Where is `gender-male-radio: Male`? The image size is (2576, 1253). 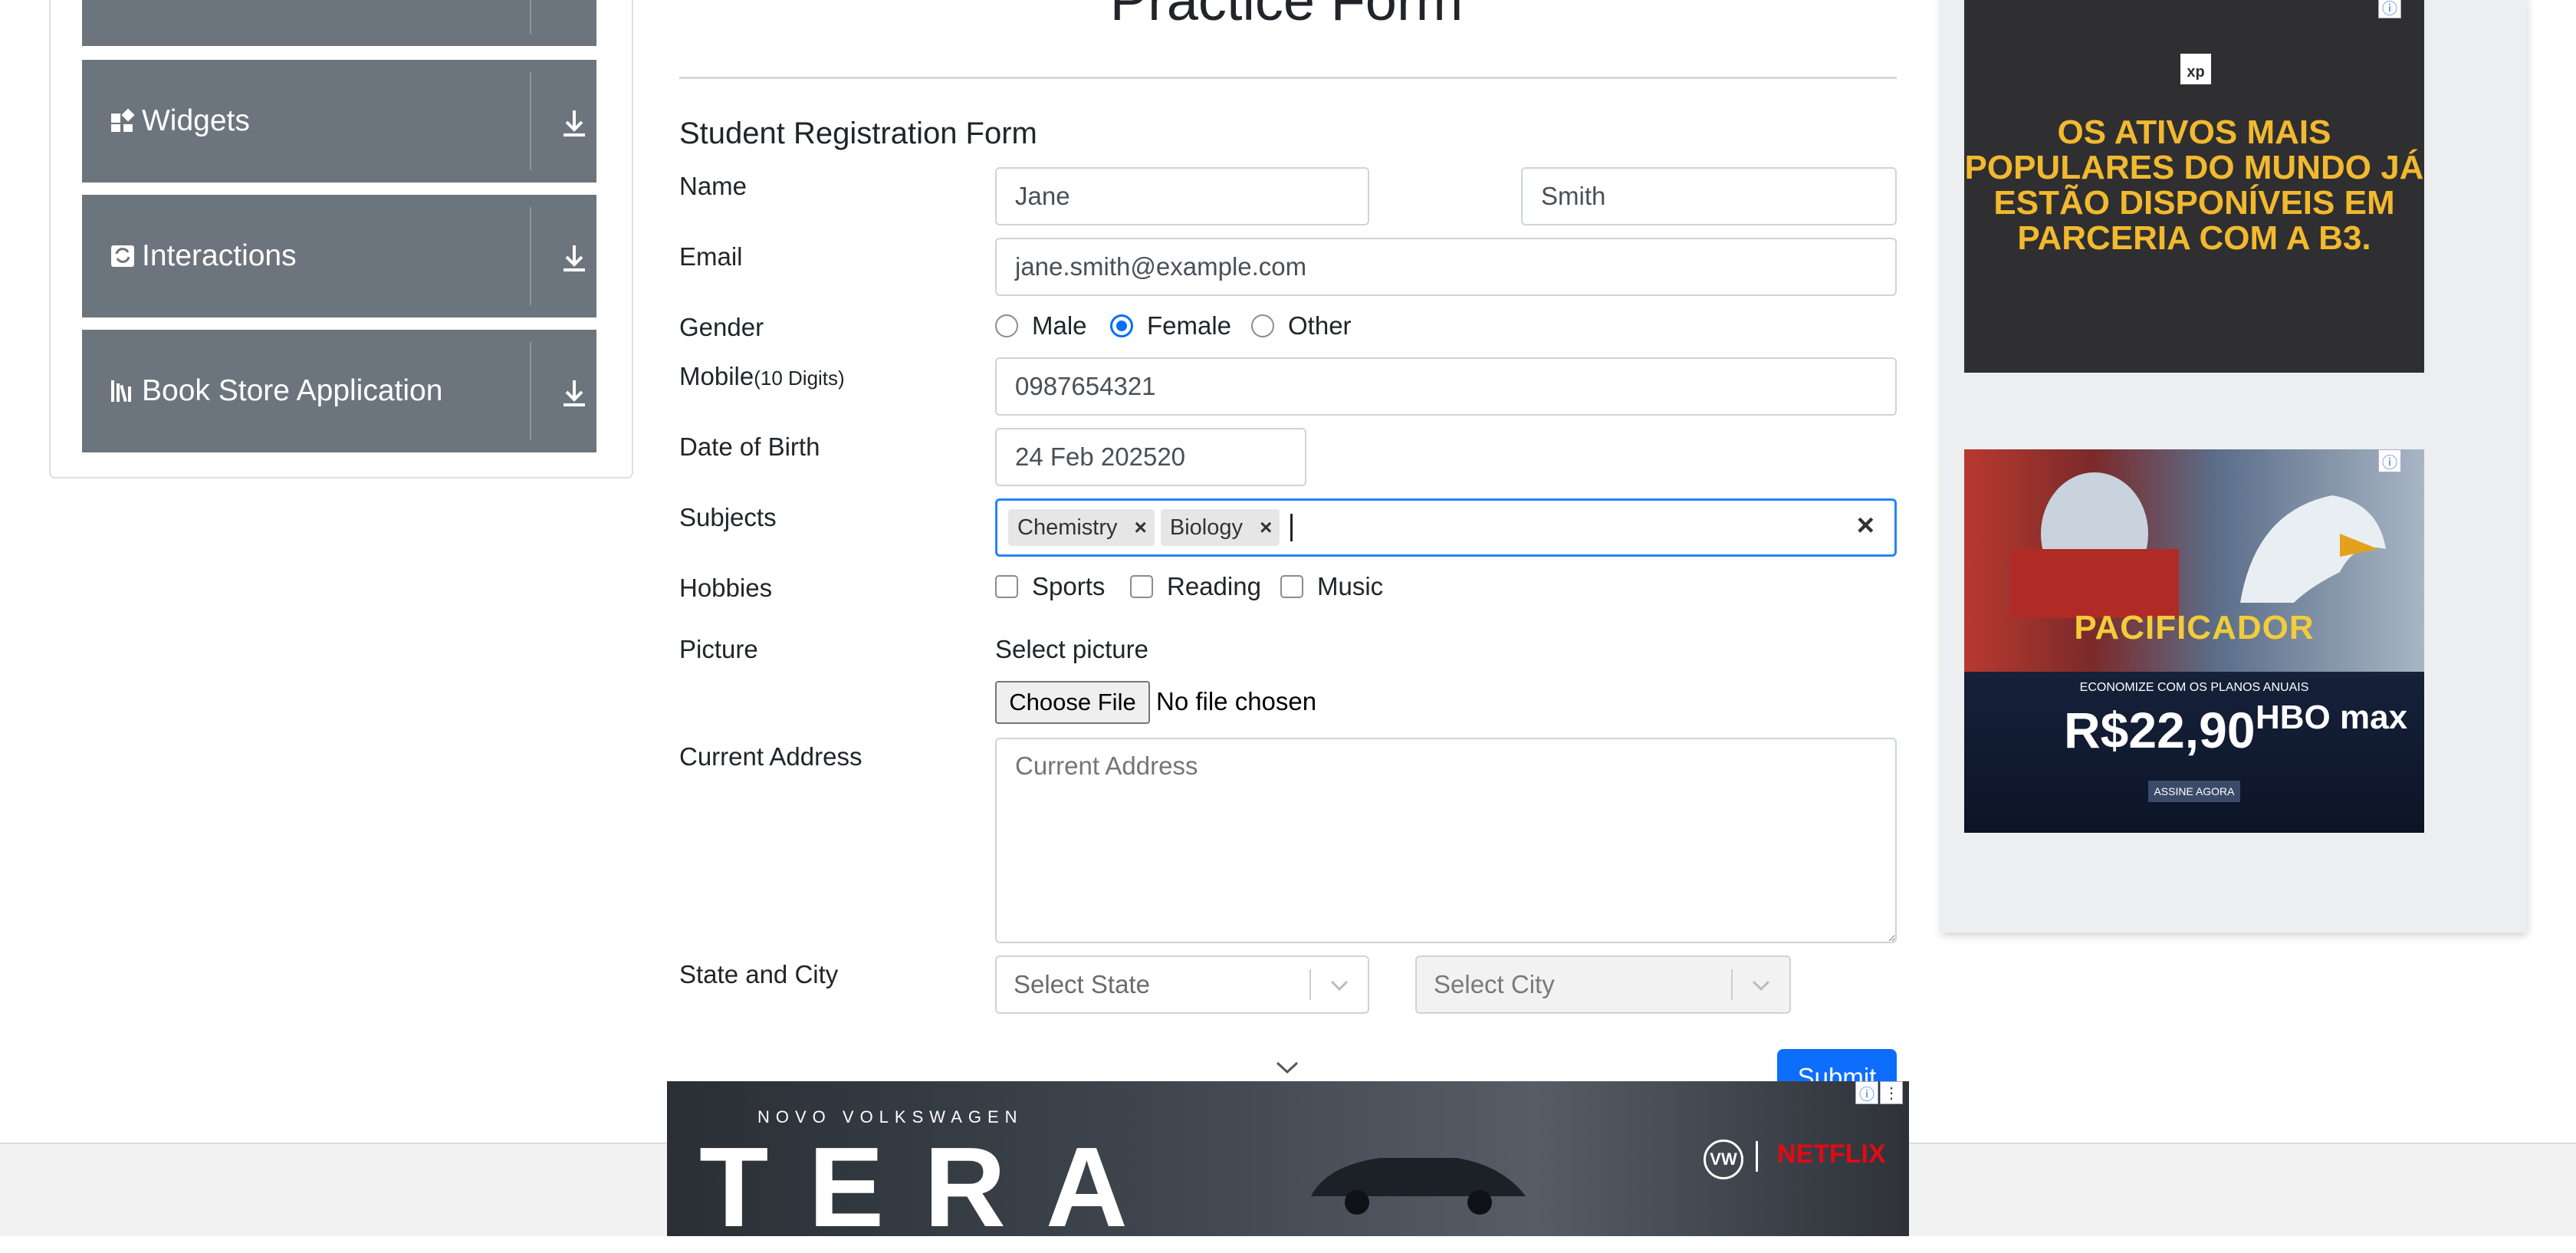
gender-male-radio: Male is located at coordinates (1041, 325).